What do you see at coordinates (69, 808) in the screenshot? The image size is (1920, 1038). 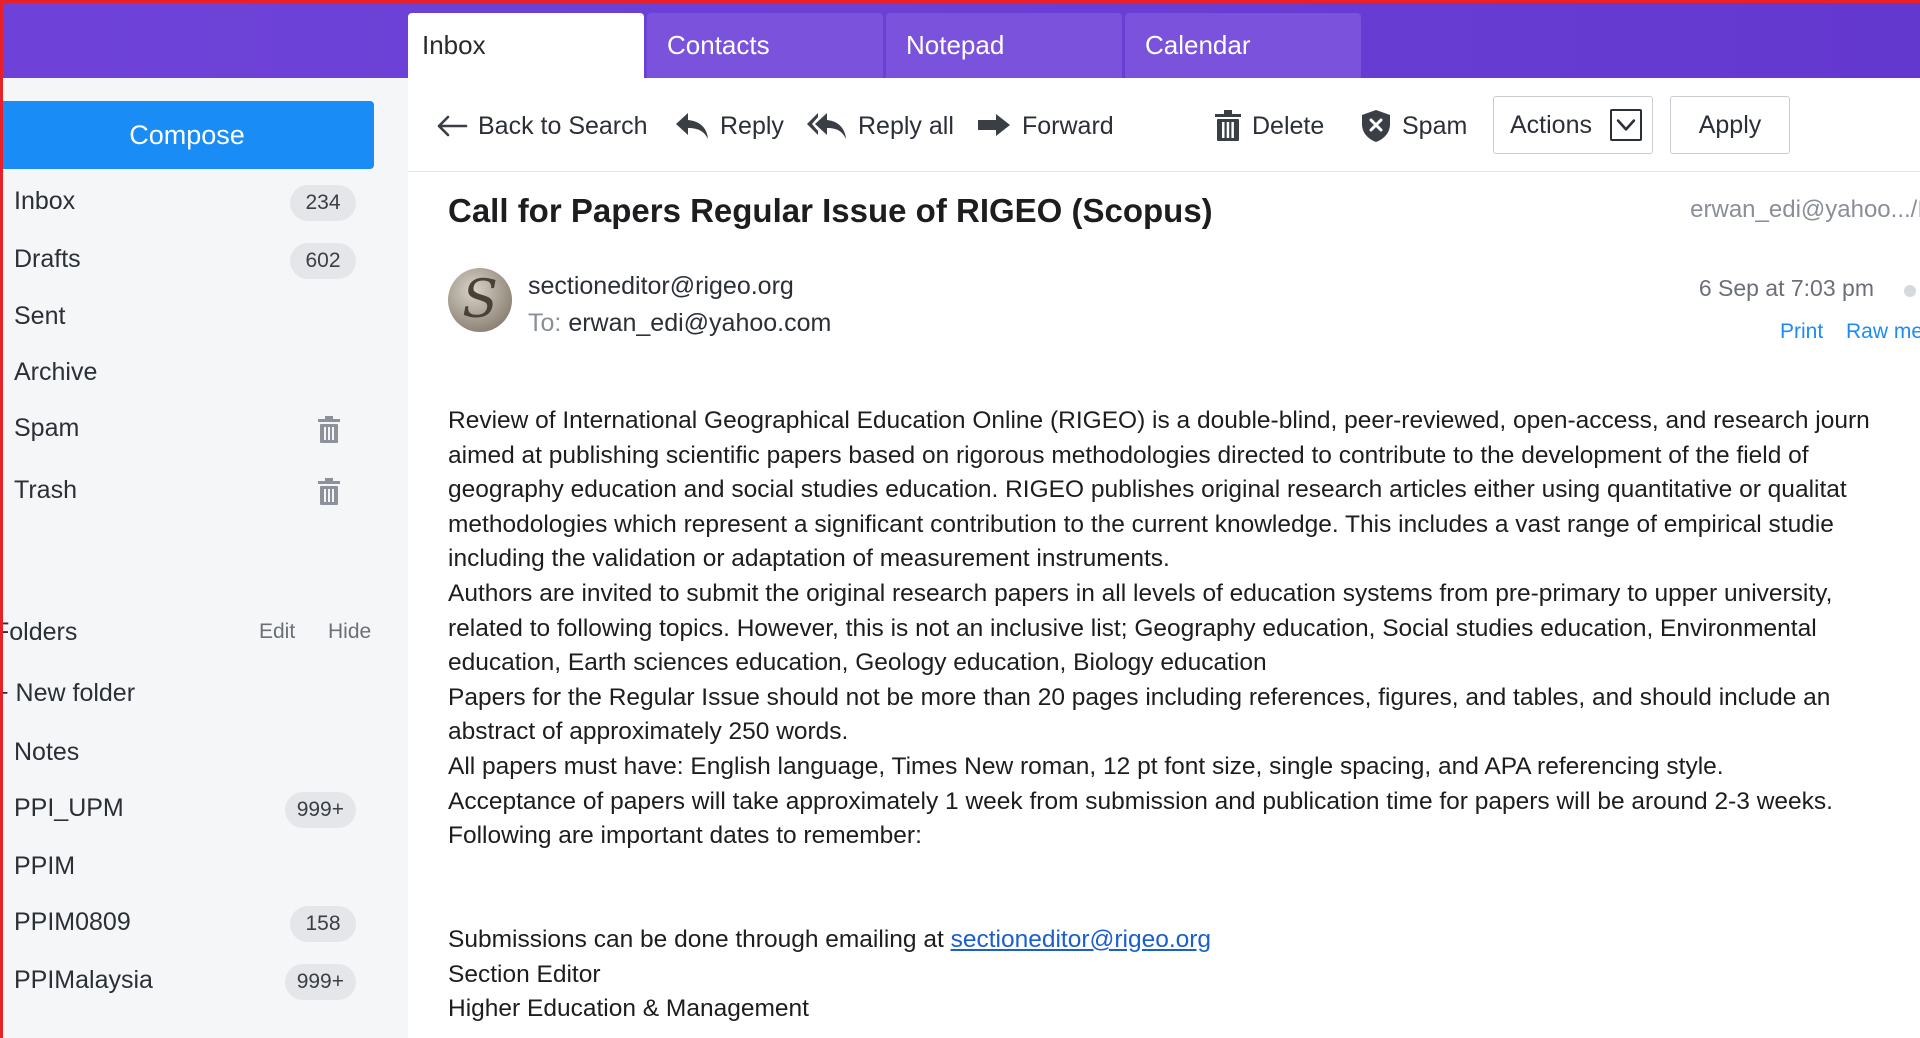 I see `sidebar-item-label: PPI_UPM` at bounding box center [69, 808].